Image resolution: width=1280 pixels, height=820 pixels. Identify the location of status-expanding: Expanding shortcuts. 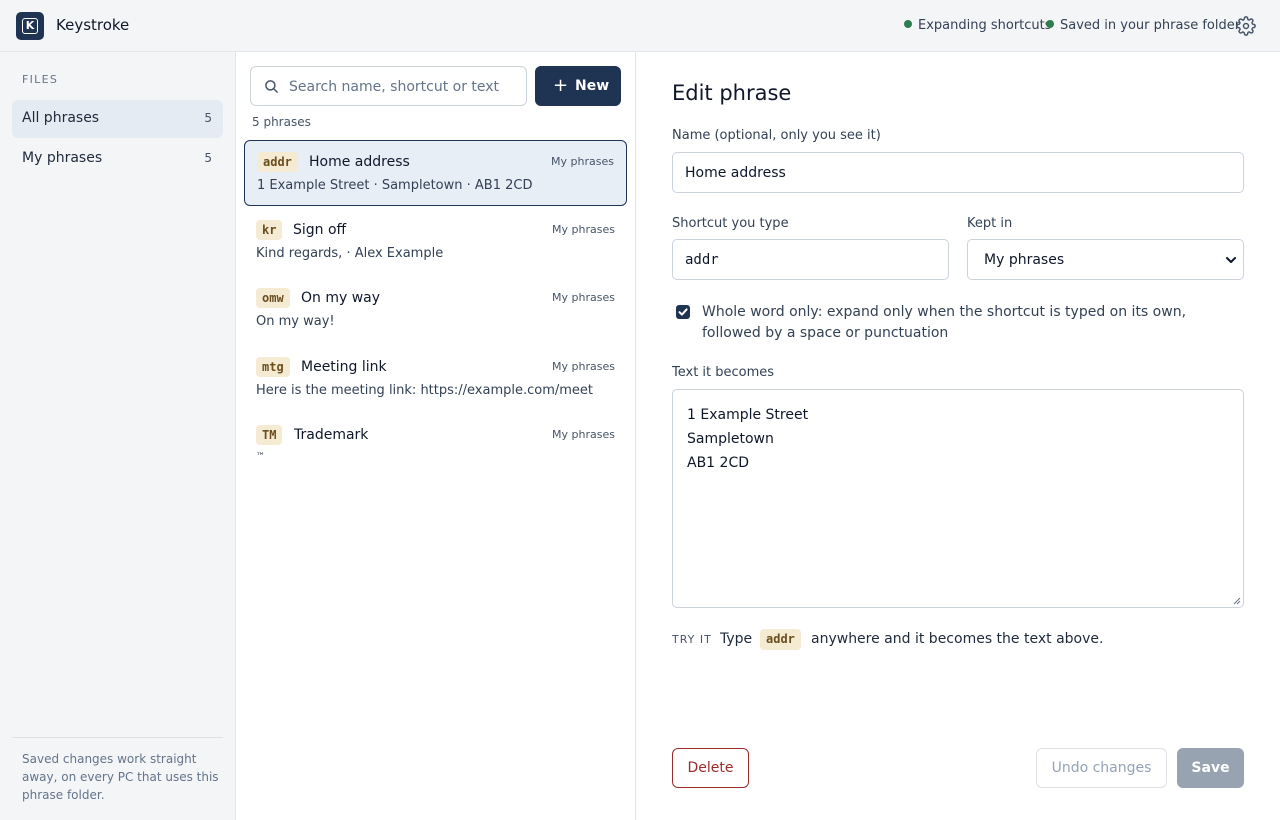
(978, 25).